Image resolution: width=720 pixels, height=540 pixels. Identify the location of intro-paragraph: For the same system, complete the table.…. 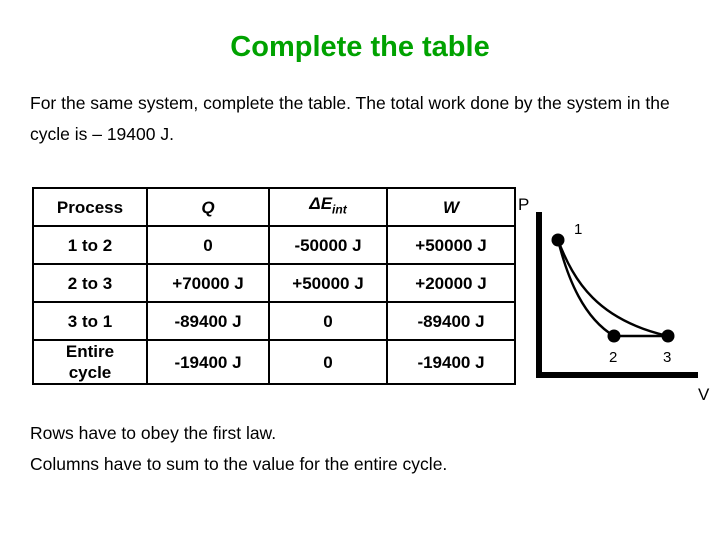
(350, 118).